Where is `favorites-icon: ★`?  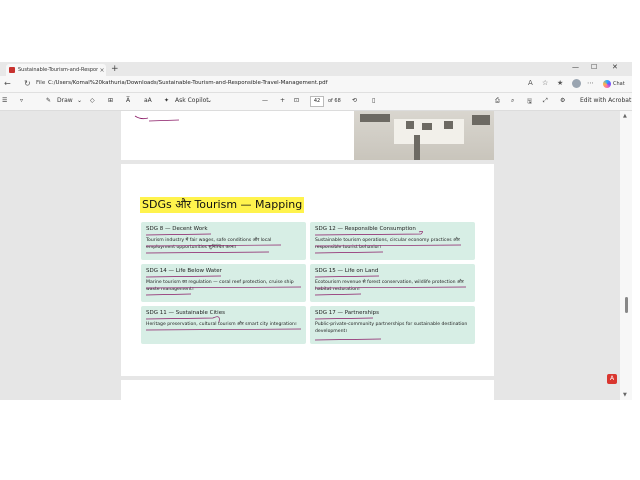 favorites-icon: ★ is located at coordinates (560, 83).